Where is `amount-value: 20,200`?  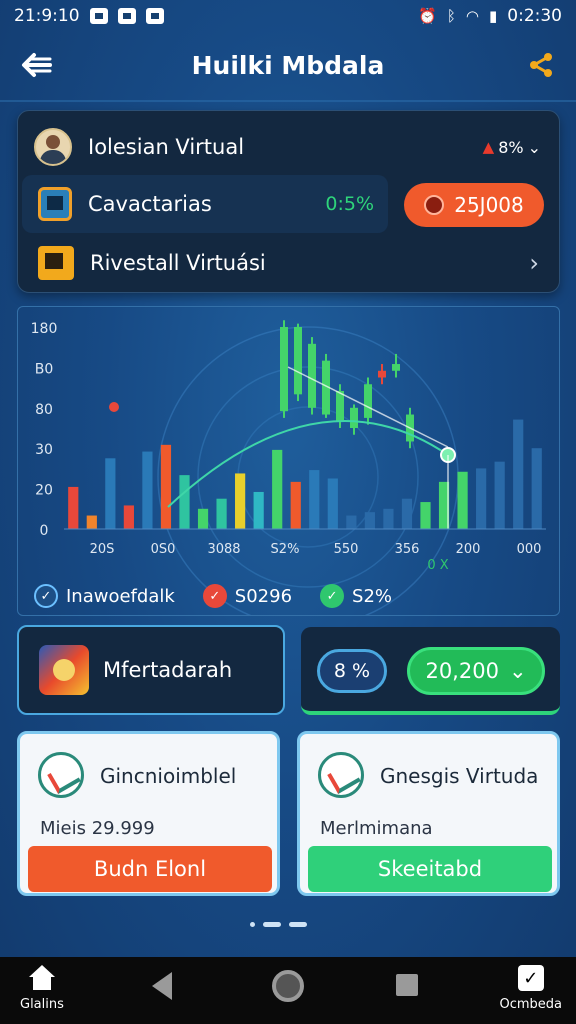 amount-value: 20,200 is located at coordinates (462, 671).